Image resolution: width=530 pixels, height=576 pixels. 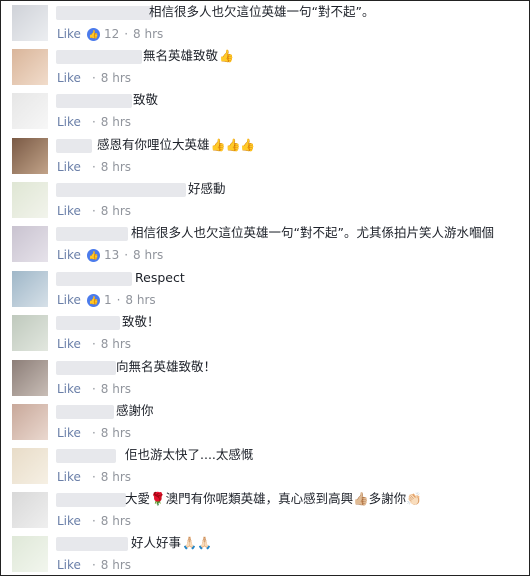 What do you see at coordinates (267, 467) in the screenshot?
I see `comment-item: 佢也游太快了....太感慨 Like · 8 hrs` at bounding box center [267, 467].